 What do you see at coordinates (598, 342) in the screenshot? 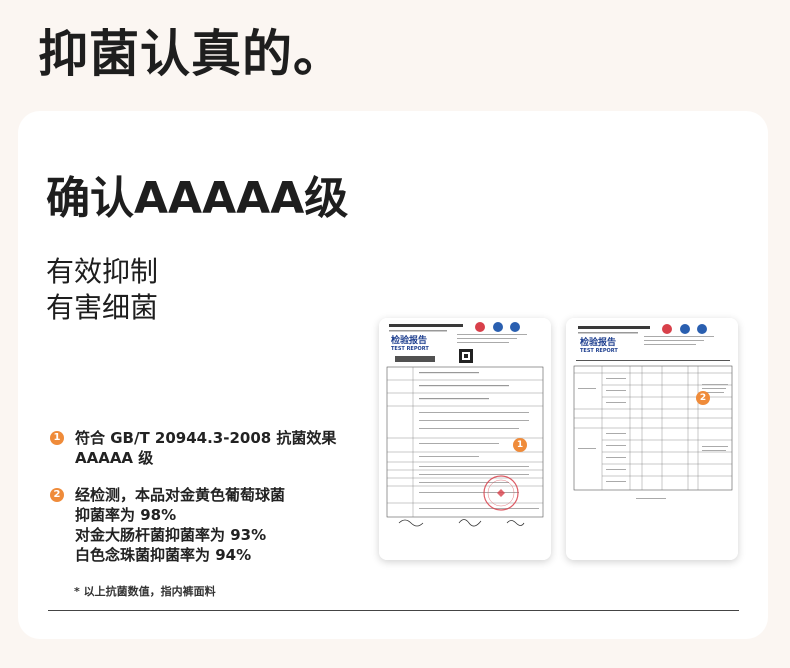
I see `report-2-heading: 检验报告` at bounding box center [598, 342].